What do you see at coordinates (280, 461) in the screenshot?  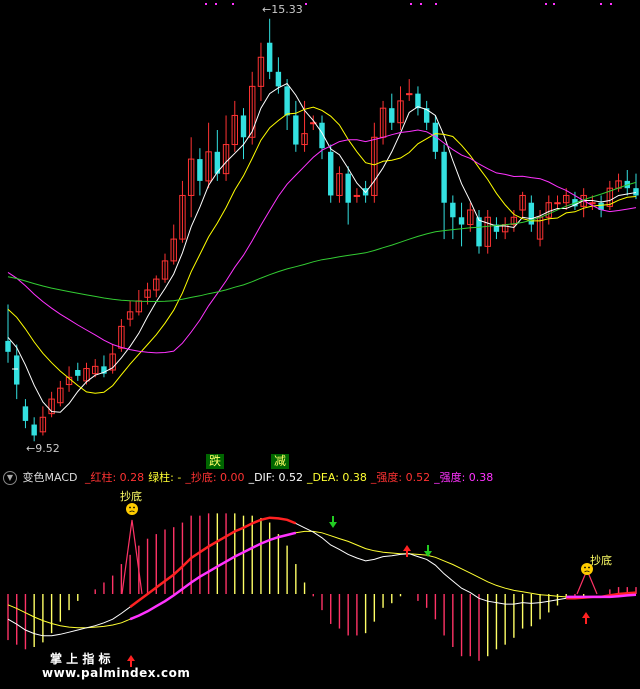 I see `signal-jian-badge: 减` at bounding box center [280, 461].